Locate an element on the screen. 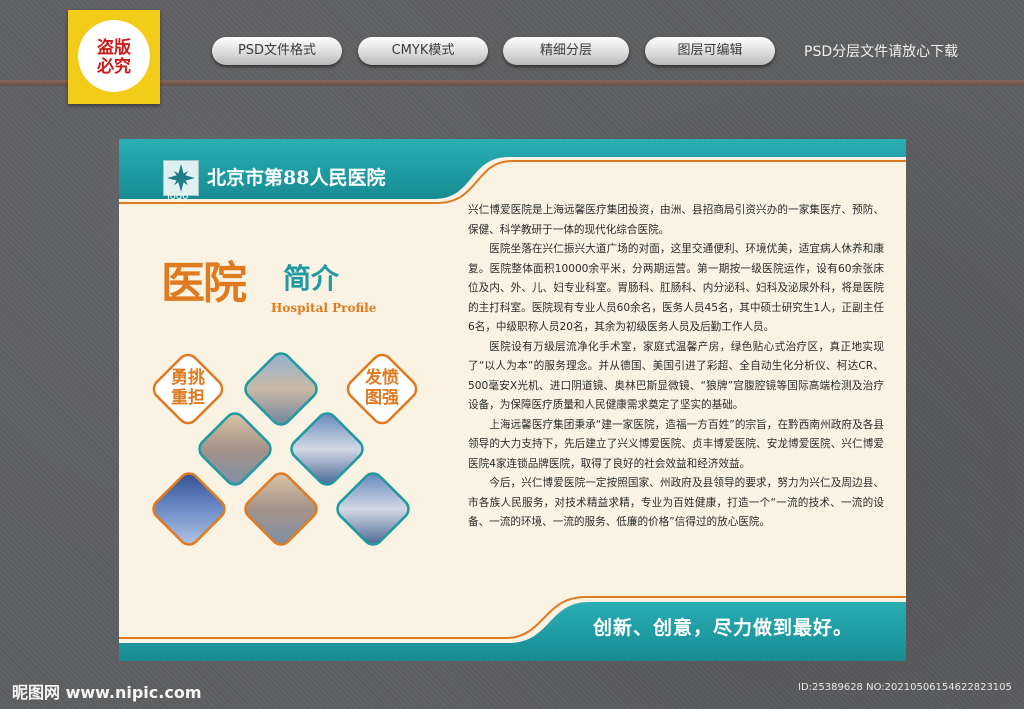 This screenshot has width=1024, height=709. tab-layers: 精细分层 is located at coordinates (566, 51).